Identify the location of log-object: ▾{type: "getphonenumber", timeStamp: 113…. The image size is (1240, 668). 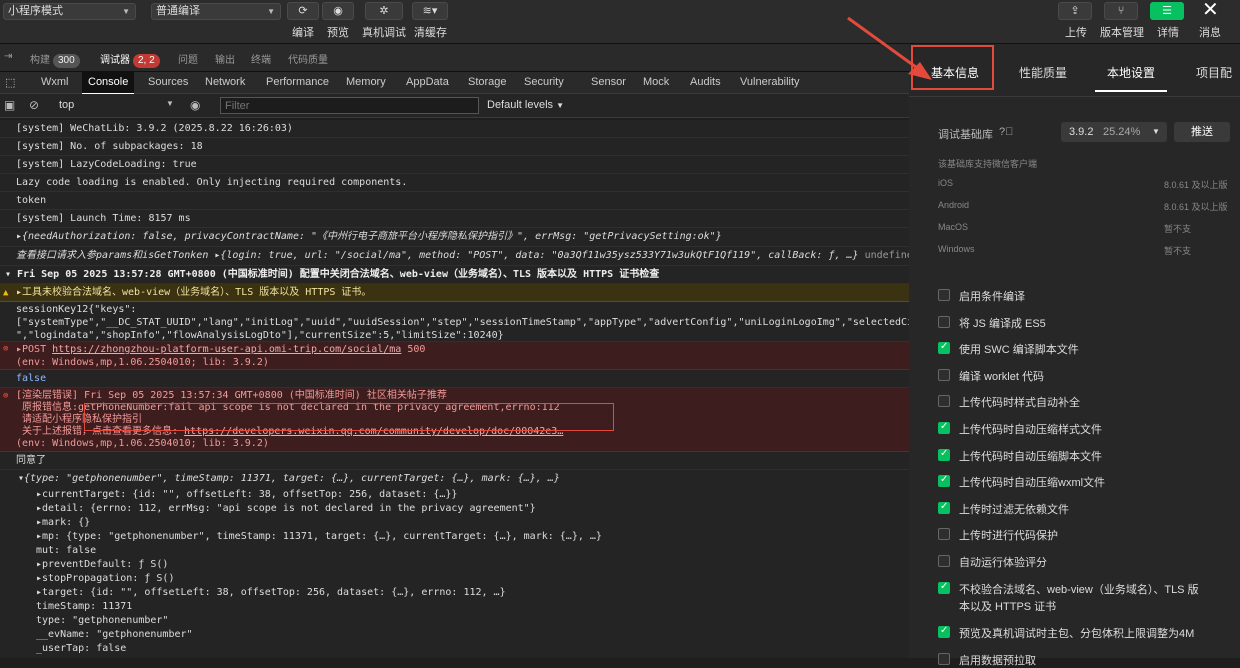
(454, 479).